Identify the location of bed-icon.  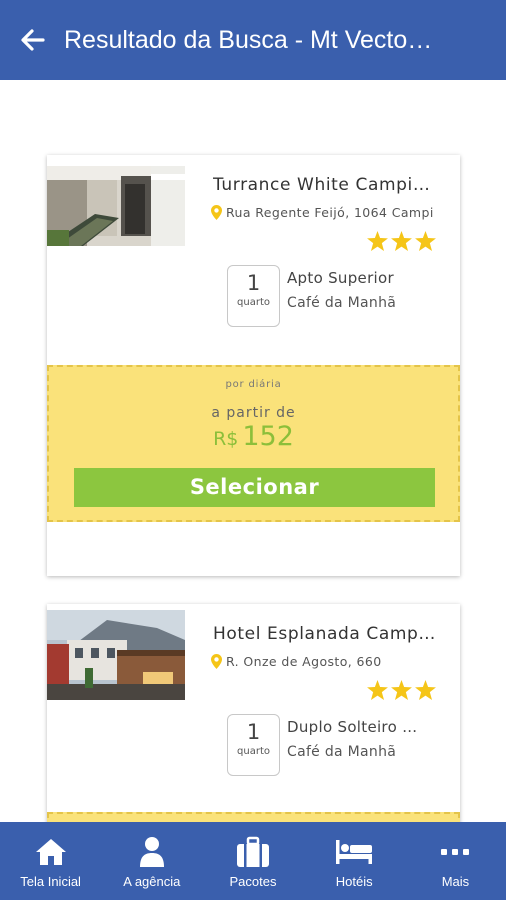
(354, 852).